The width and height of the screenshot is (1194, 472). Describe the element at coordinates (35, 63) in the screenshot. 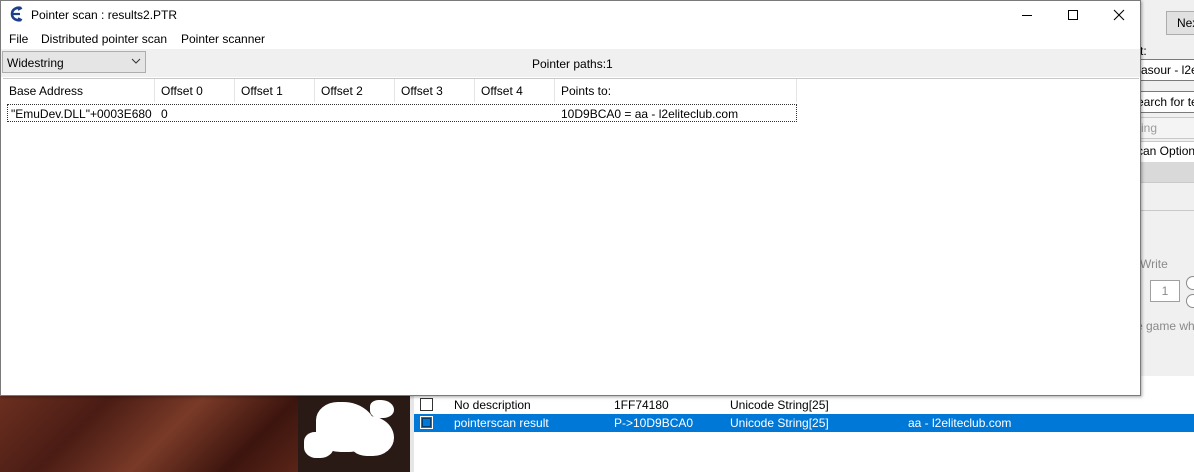

I see `value-type-selected: Widestring` at that location.